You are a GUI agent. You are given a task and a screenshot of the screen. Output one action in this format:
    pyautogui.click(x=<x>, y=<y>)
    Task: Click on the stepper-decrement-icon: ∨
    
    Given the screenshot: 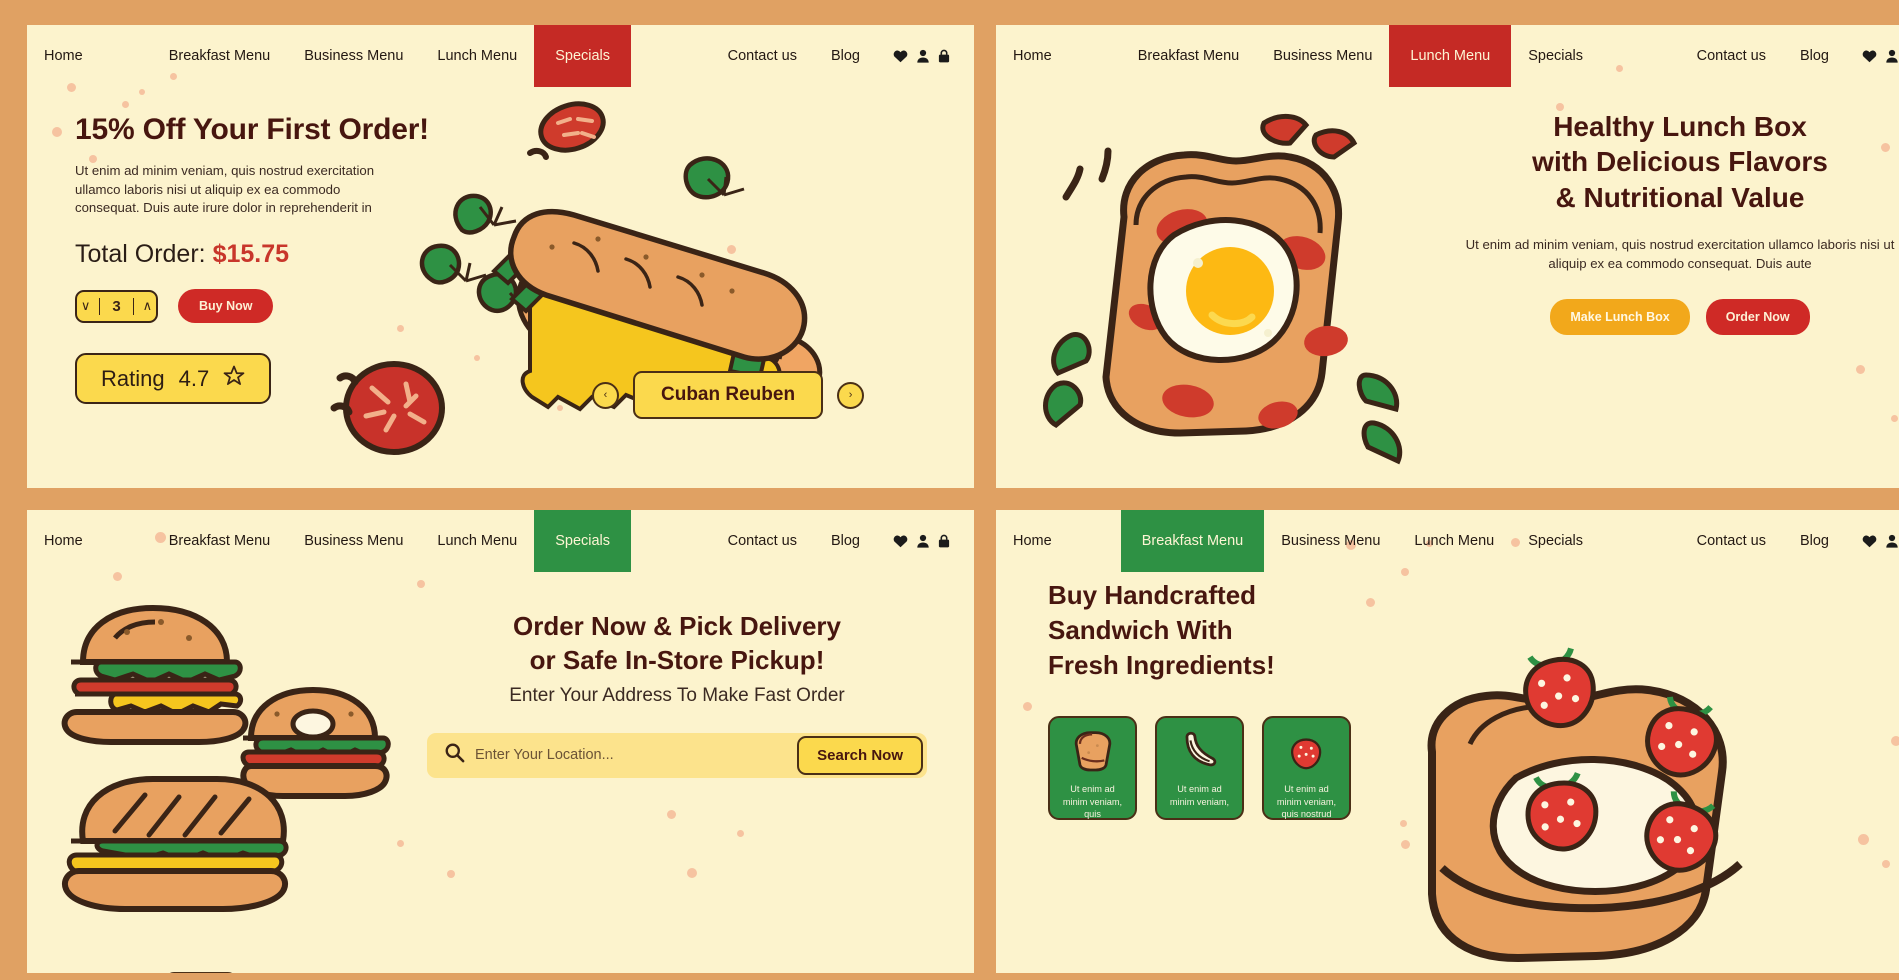 What is the action you would take?
    pyautogui.click(x=86, y=306)
    